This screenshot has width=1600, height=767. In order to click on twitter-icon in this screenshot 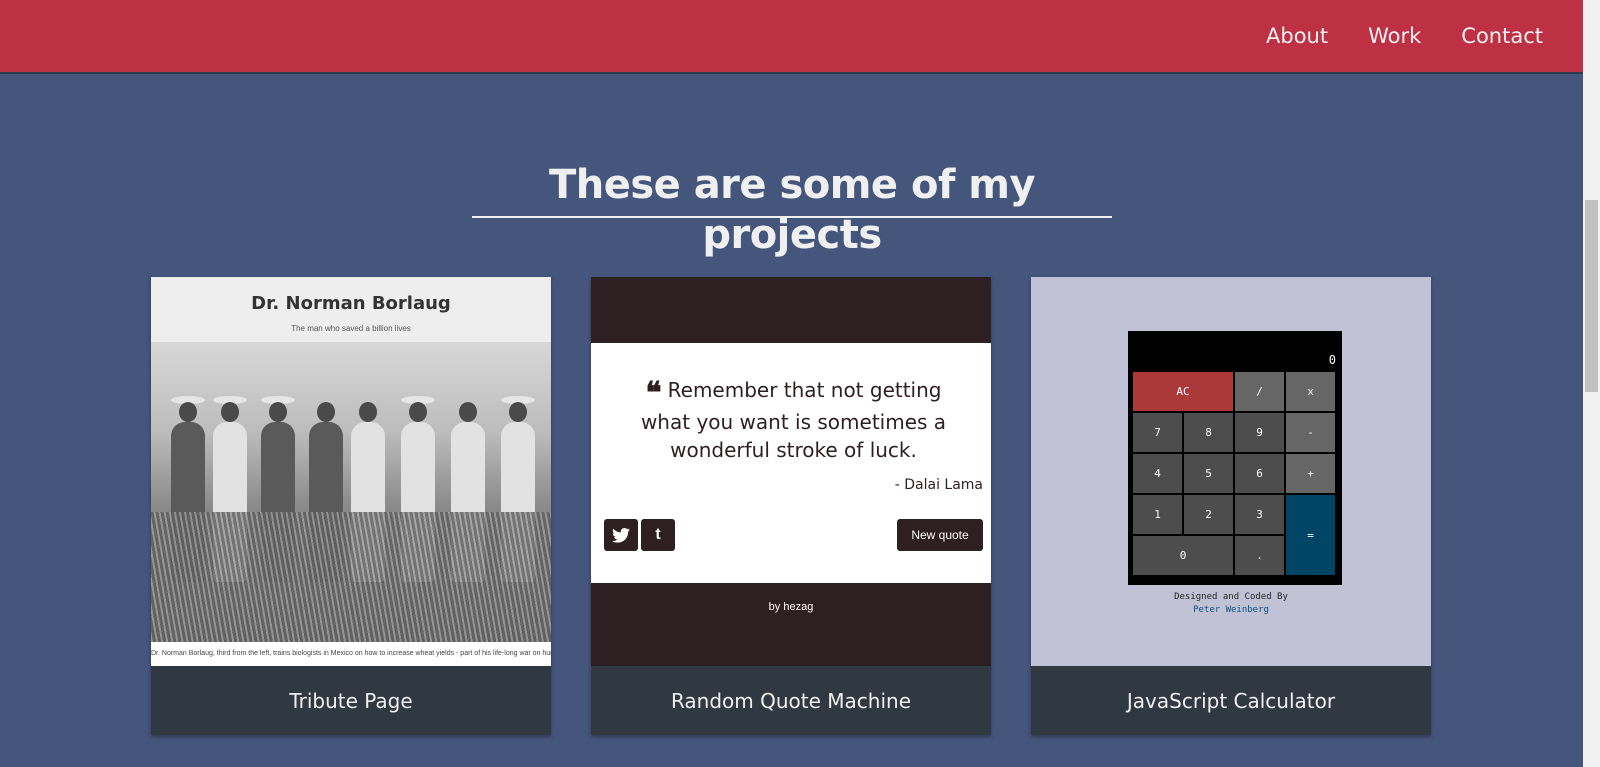, I will do `click(621, 535)`.